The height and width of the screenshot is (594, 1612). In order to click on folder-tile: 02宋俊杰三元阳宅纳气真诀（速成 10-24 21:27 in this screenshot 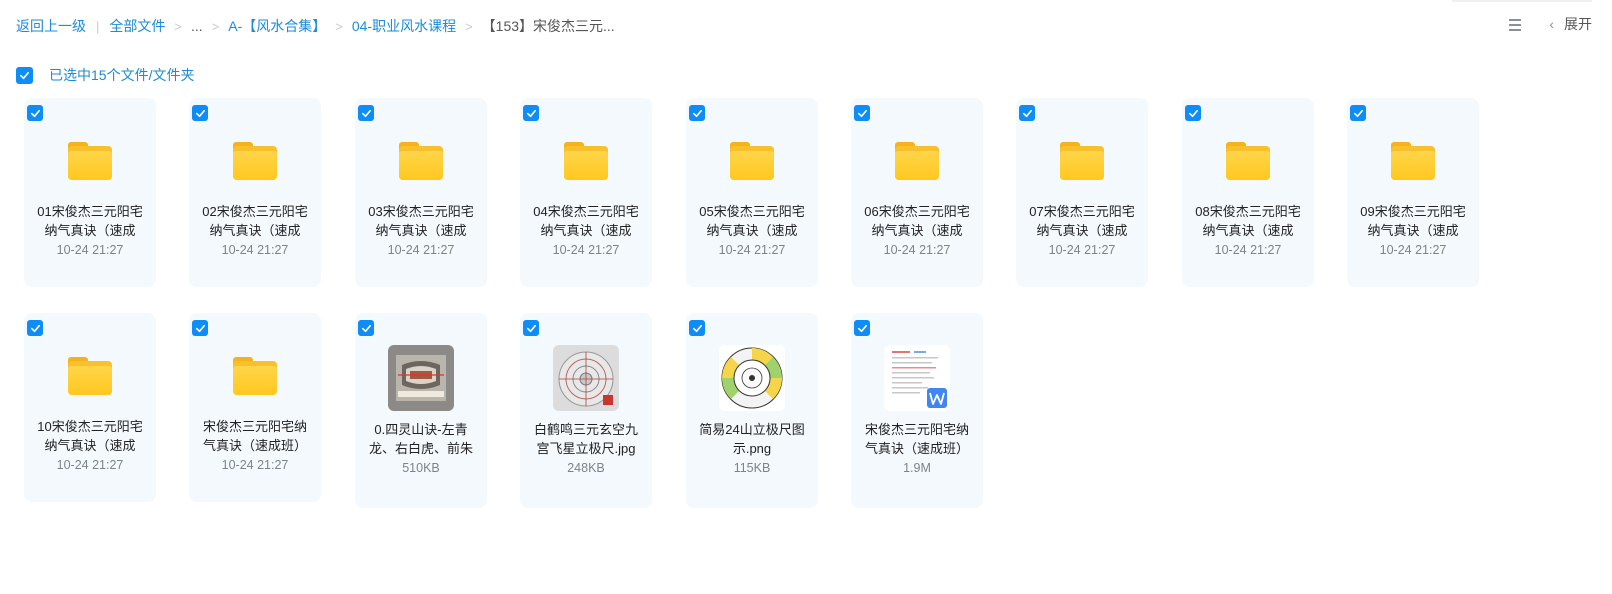, I will do `click(255, 192)`.